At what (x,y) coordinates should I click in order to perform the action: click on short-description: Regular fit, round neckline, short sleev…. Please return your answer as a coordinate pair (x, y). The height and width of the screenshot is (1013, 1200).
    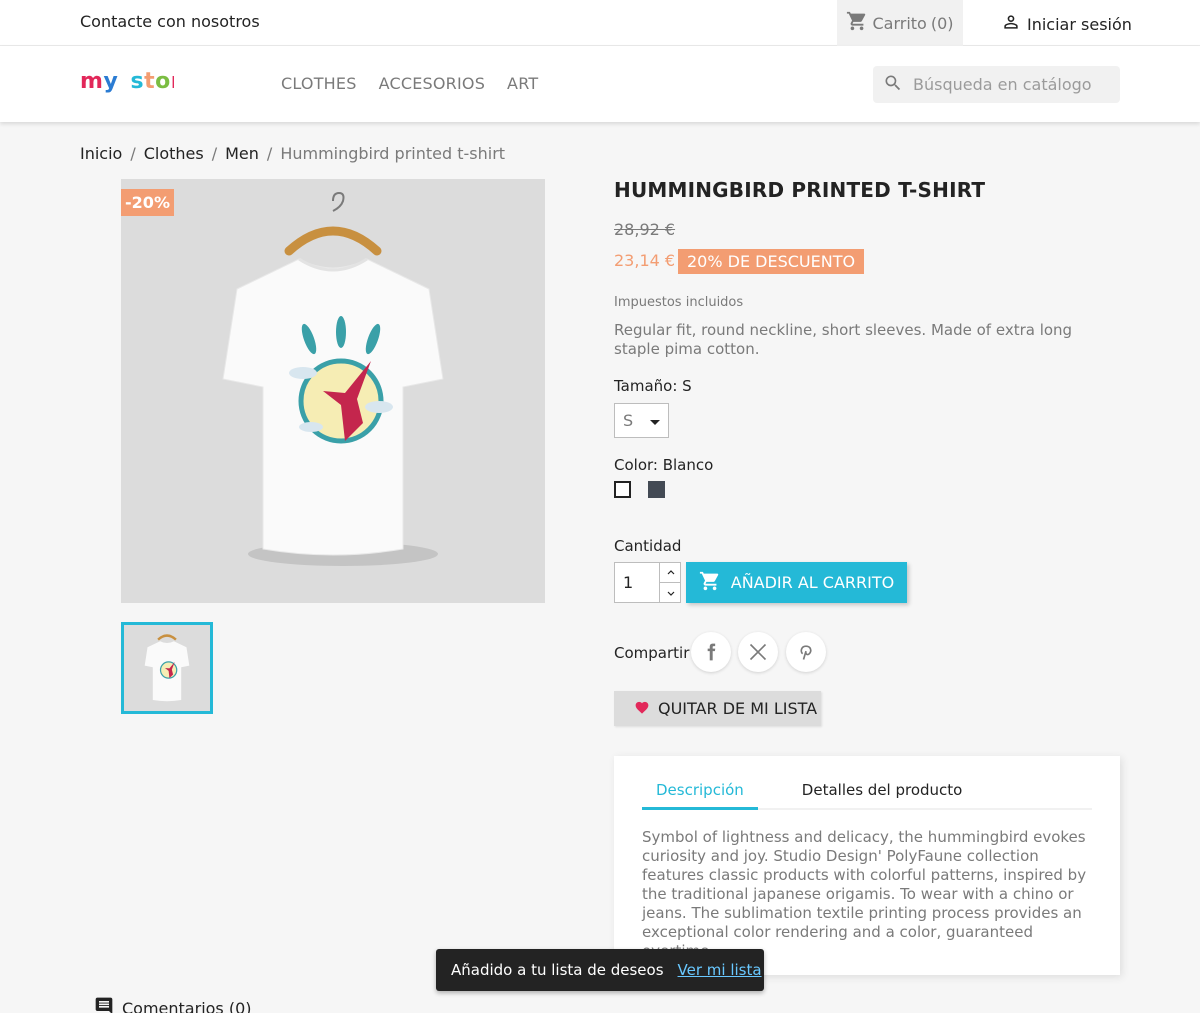
    Looking at the image, I should click on (843, 339).